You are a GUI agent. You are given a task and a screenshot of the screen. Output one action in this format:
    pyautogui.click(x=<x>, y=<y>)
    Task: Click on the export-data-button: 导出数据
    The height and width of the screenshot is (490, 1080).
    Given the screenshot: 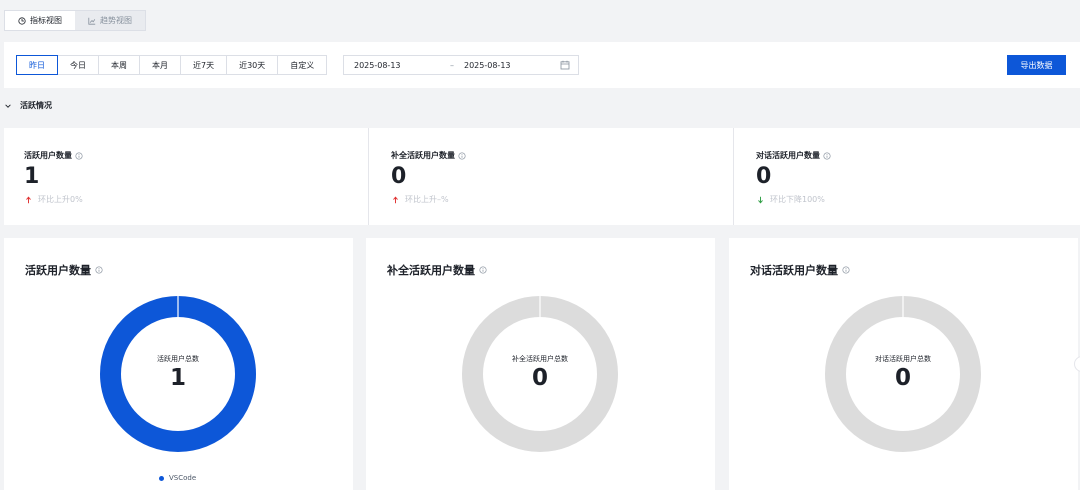 What is the action you would take?
    pyautogui.click(x=1036, y=65)
    